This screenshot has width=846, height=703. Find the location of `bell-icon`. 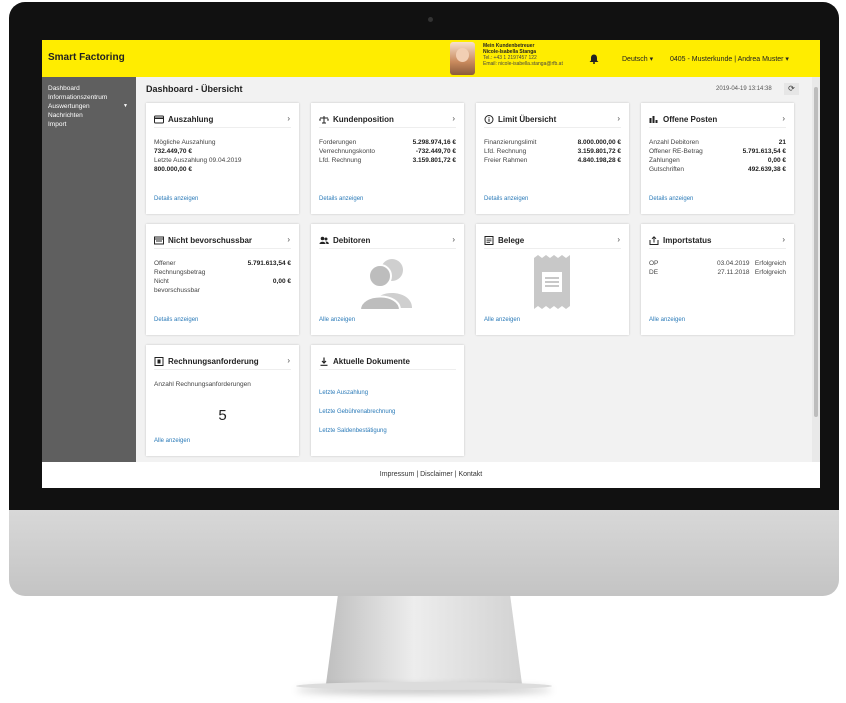

bell-icon is located at coordinates (594, 59).